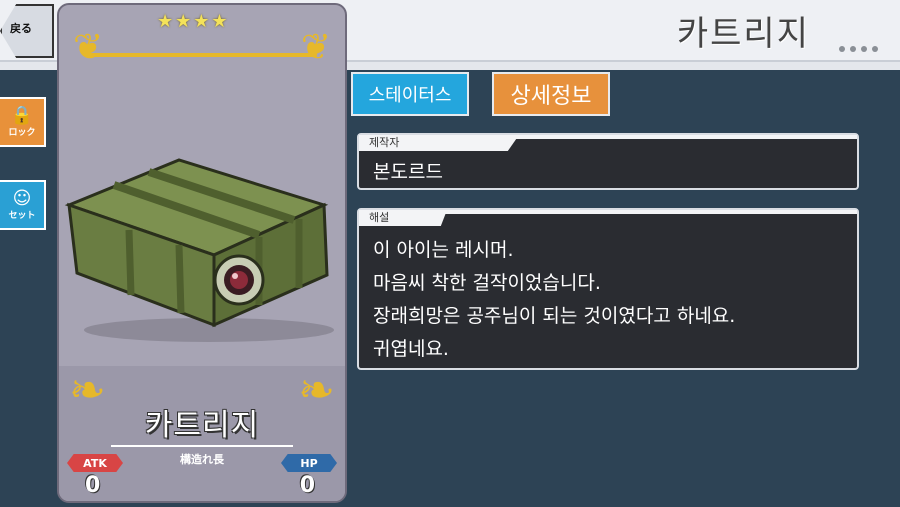 This screenshot has height=507, width=900. What do you see at coordinates (487, 283) in the screenshot?
I see `description-line: 마음씨 착한 걸작이었습니다.` at bounding box center [487, 283].